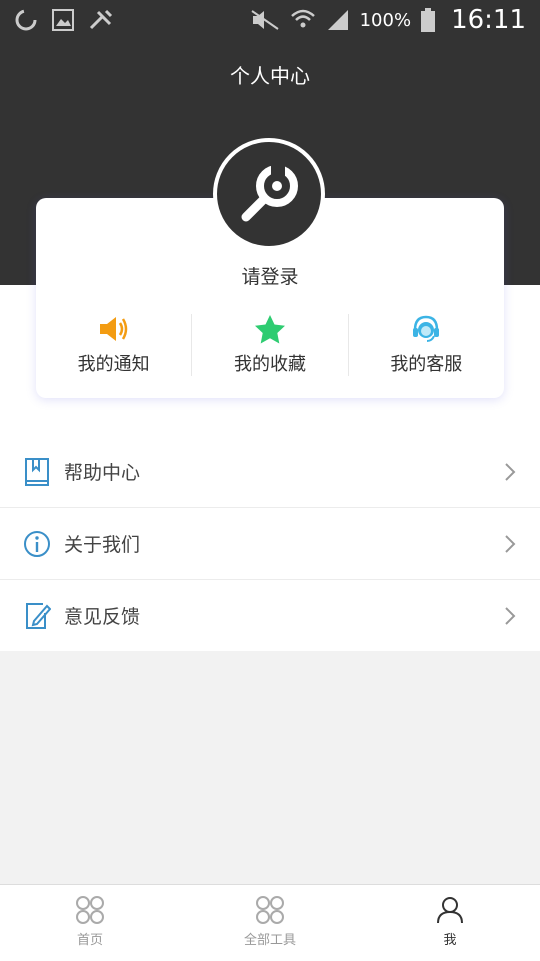  I want to click on battery-percent: 100%, so click(385, 20).